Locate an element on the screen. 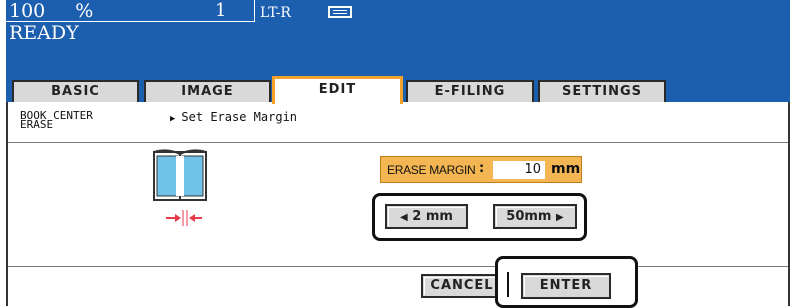 The height and width of the screenshot is (308, 799). erase-margin-colon: : is located at coordinates (482, 168).